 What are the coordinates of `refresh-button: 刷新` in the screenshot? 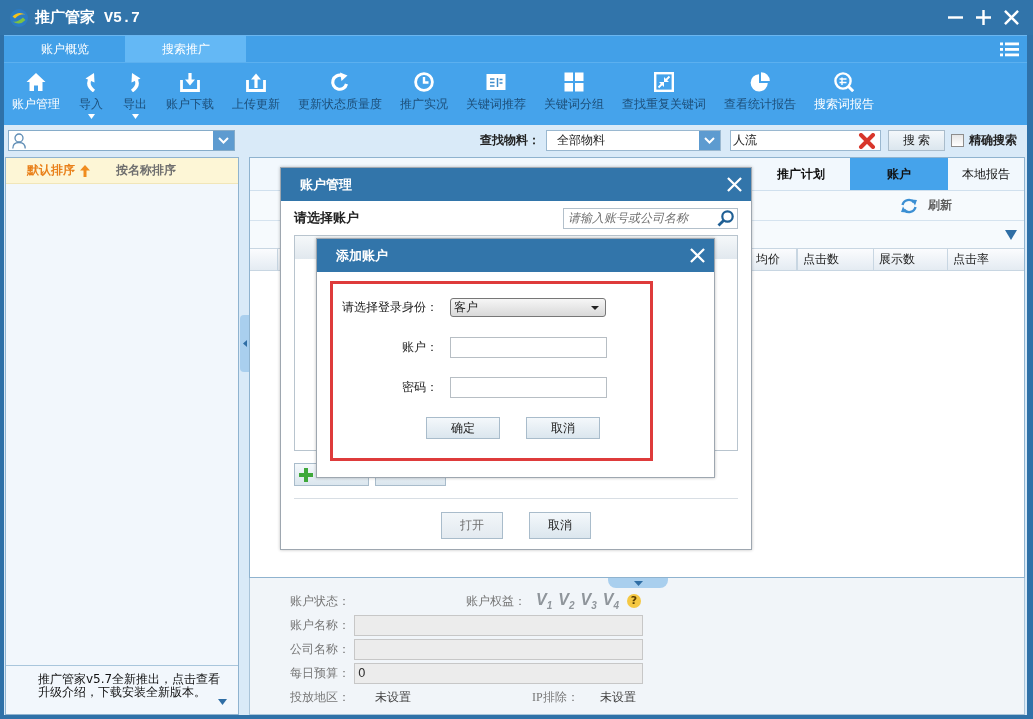 It's located at (926, 205).